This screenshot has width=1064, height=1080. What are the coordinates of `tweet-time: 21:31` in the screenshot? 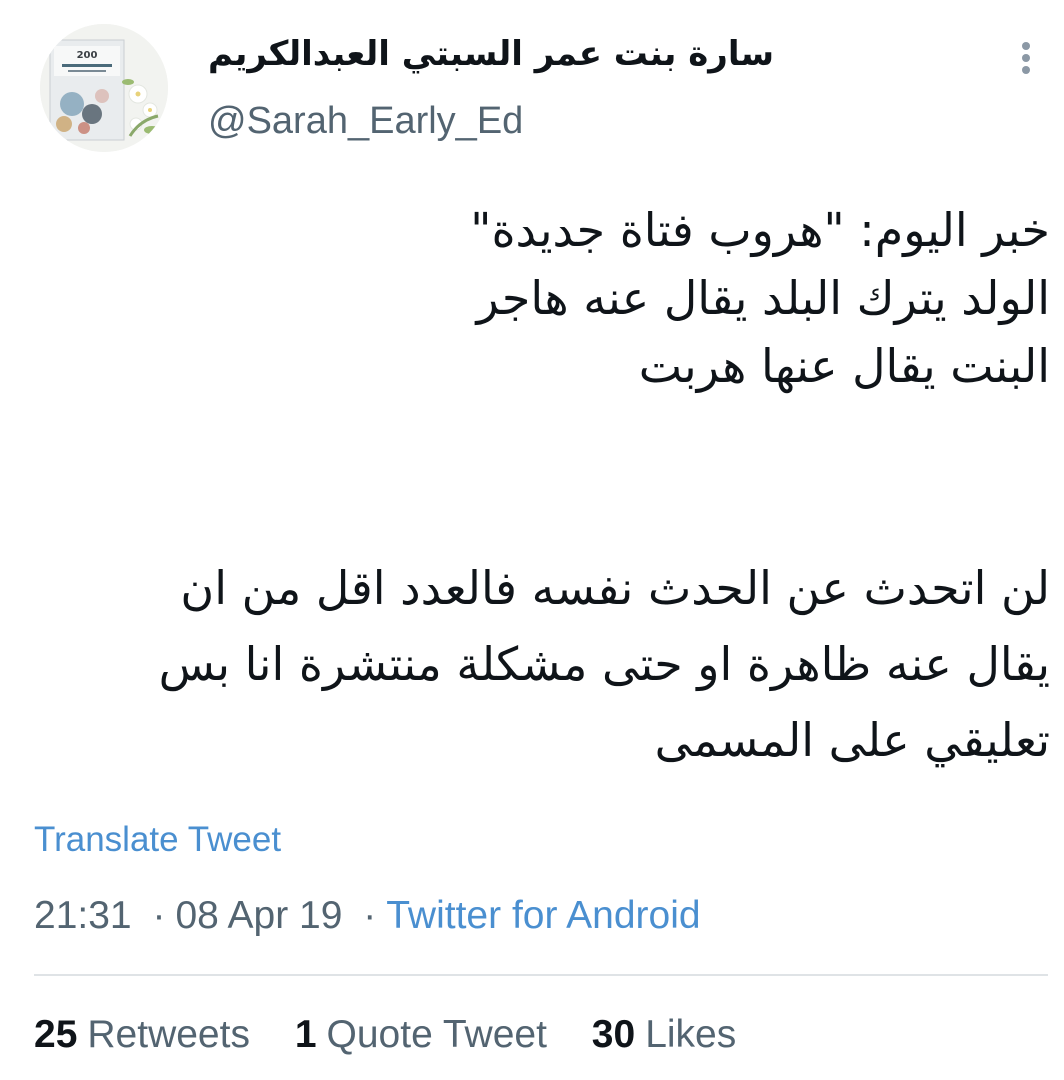 It's located at (83, 915).